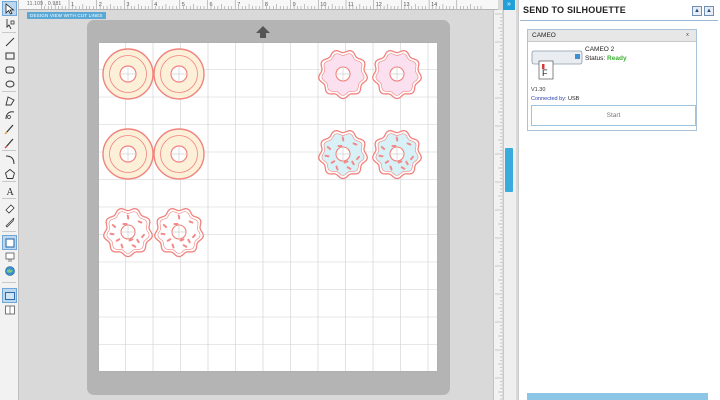 This screenshot has height=400, width=720. Describe the element at coordinates (9, 83) in the screenshot. I see `ellipse-icon` at that location.